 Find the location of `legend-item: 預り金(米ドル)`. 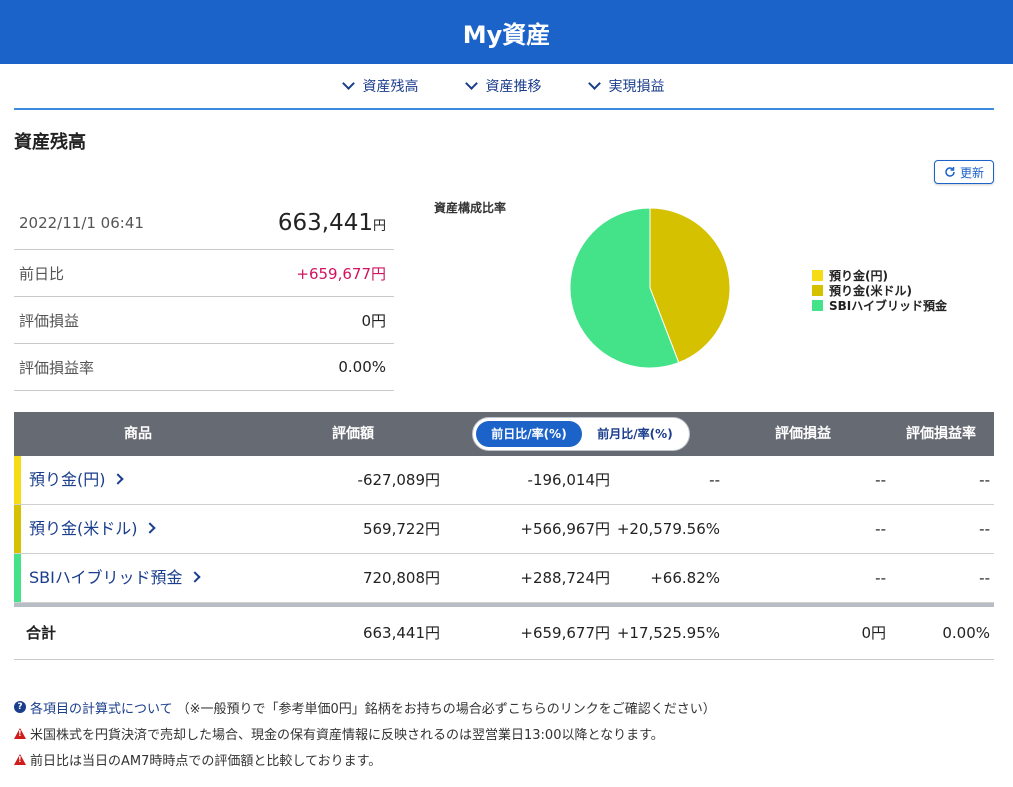

legend-item: 預り金(米ドル) is located at coordinates (879, 290).